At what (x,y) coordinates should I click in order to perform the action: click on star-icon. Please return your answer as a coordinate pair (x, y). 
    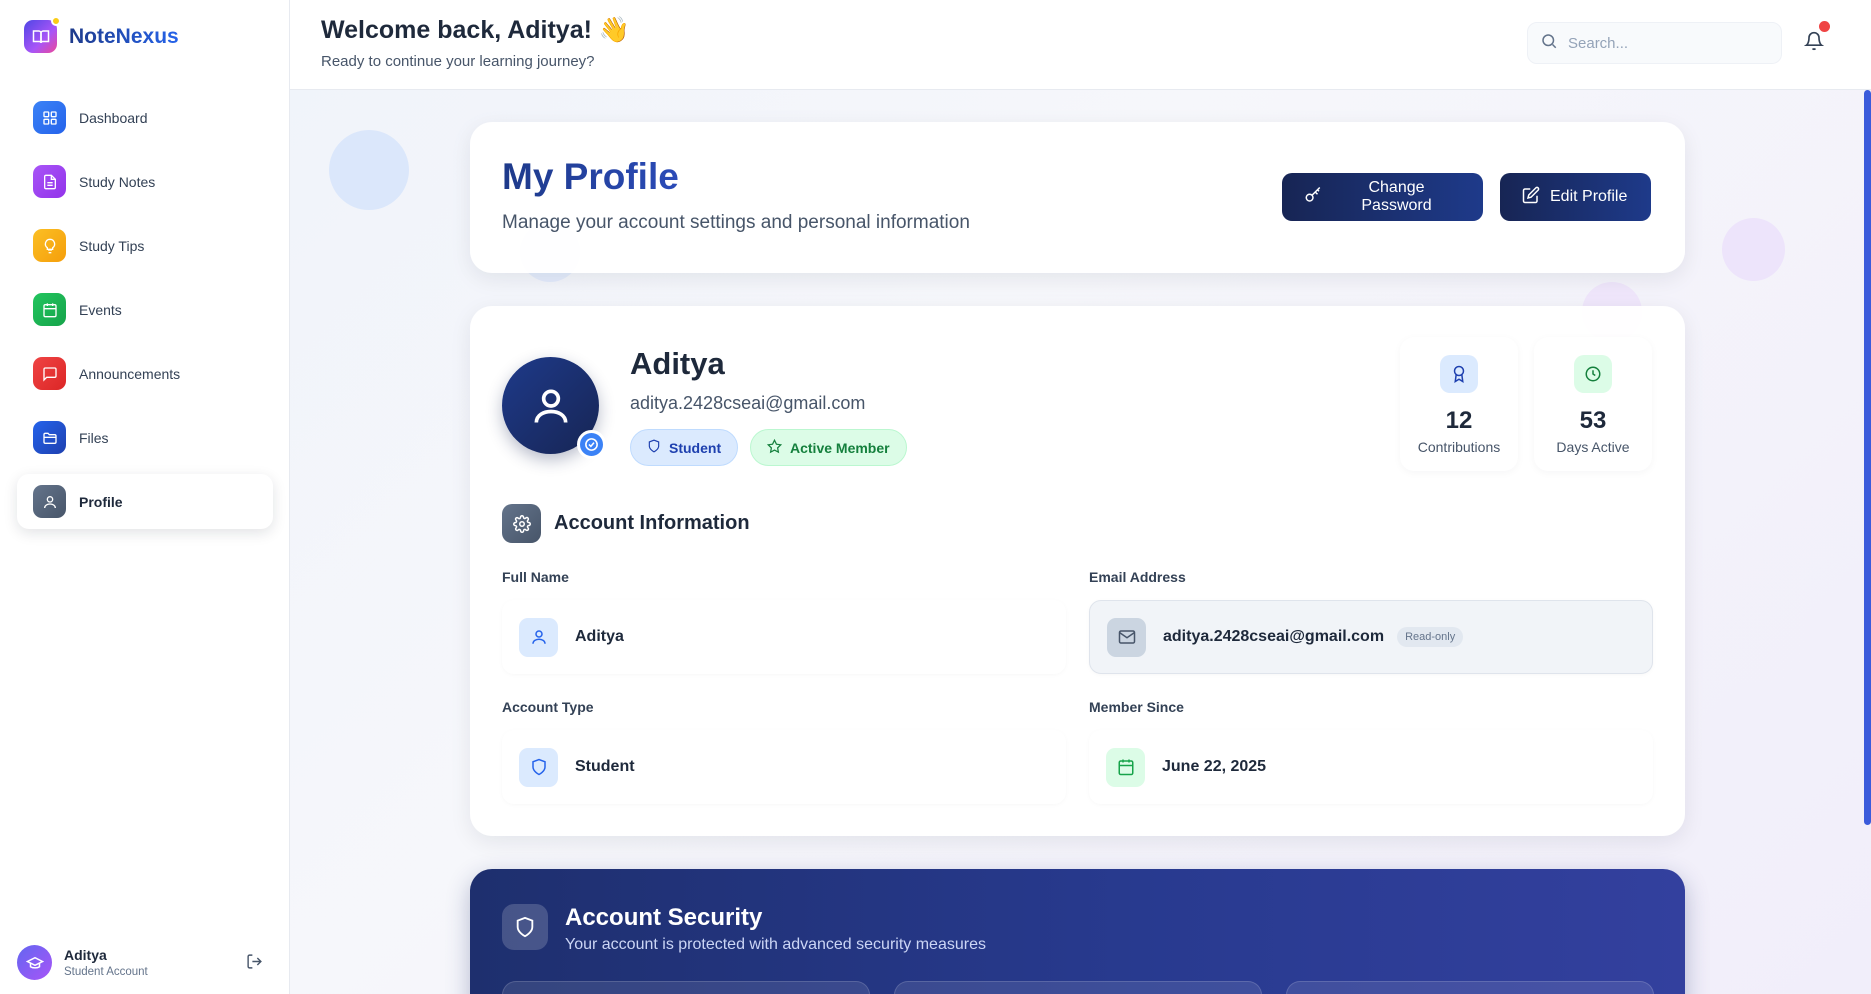
    Looking at the image, I should click on (774, 447).